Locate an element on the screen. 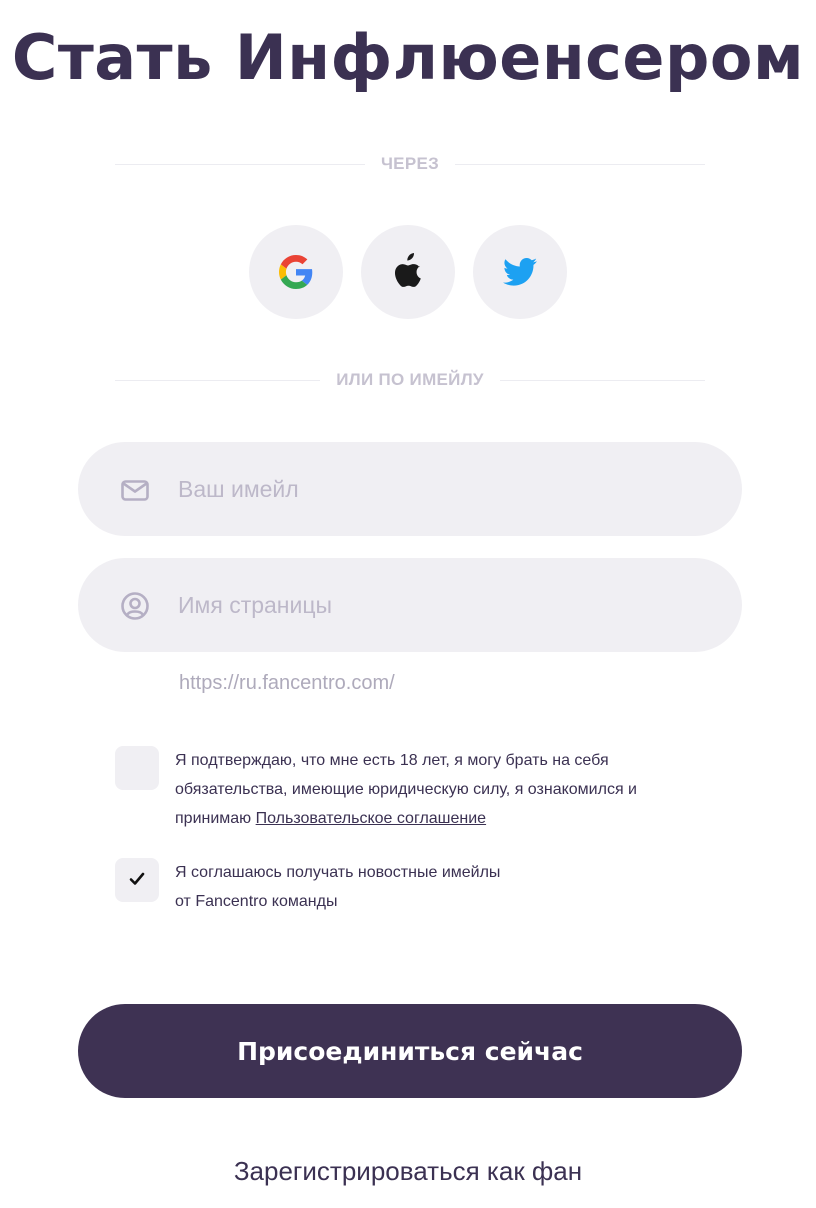  user-agreement-link: Пользовательское соглашение is located at coordinates (371, 818).